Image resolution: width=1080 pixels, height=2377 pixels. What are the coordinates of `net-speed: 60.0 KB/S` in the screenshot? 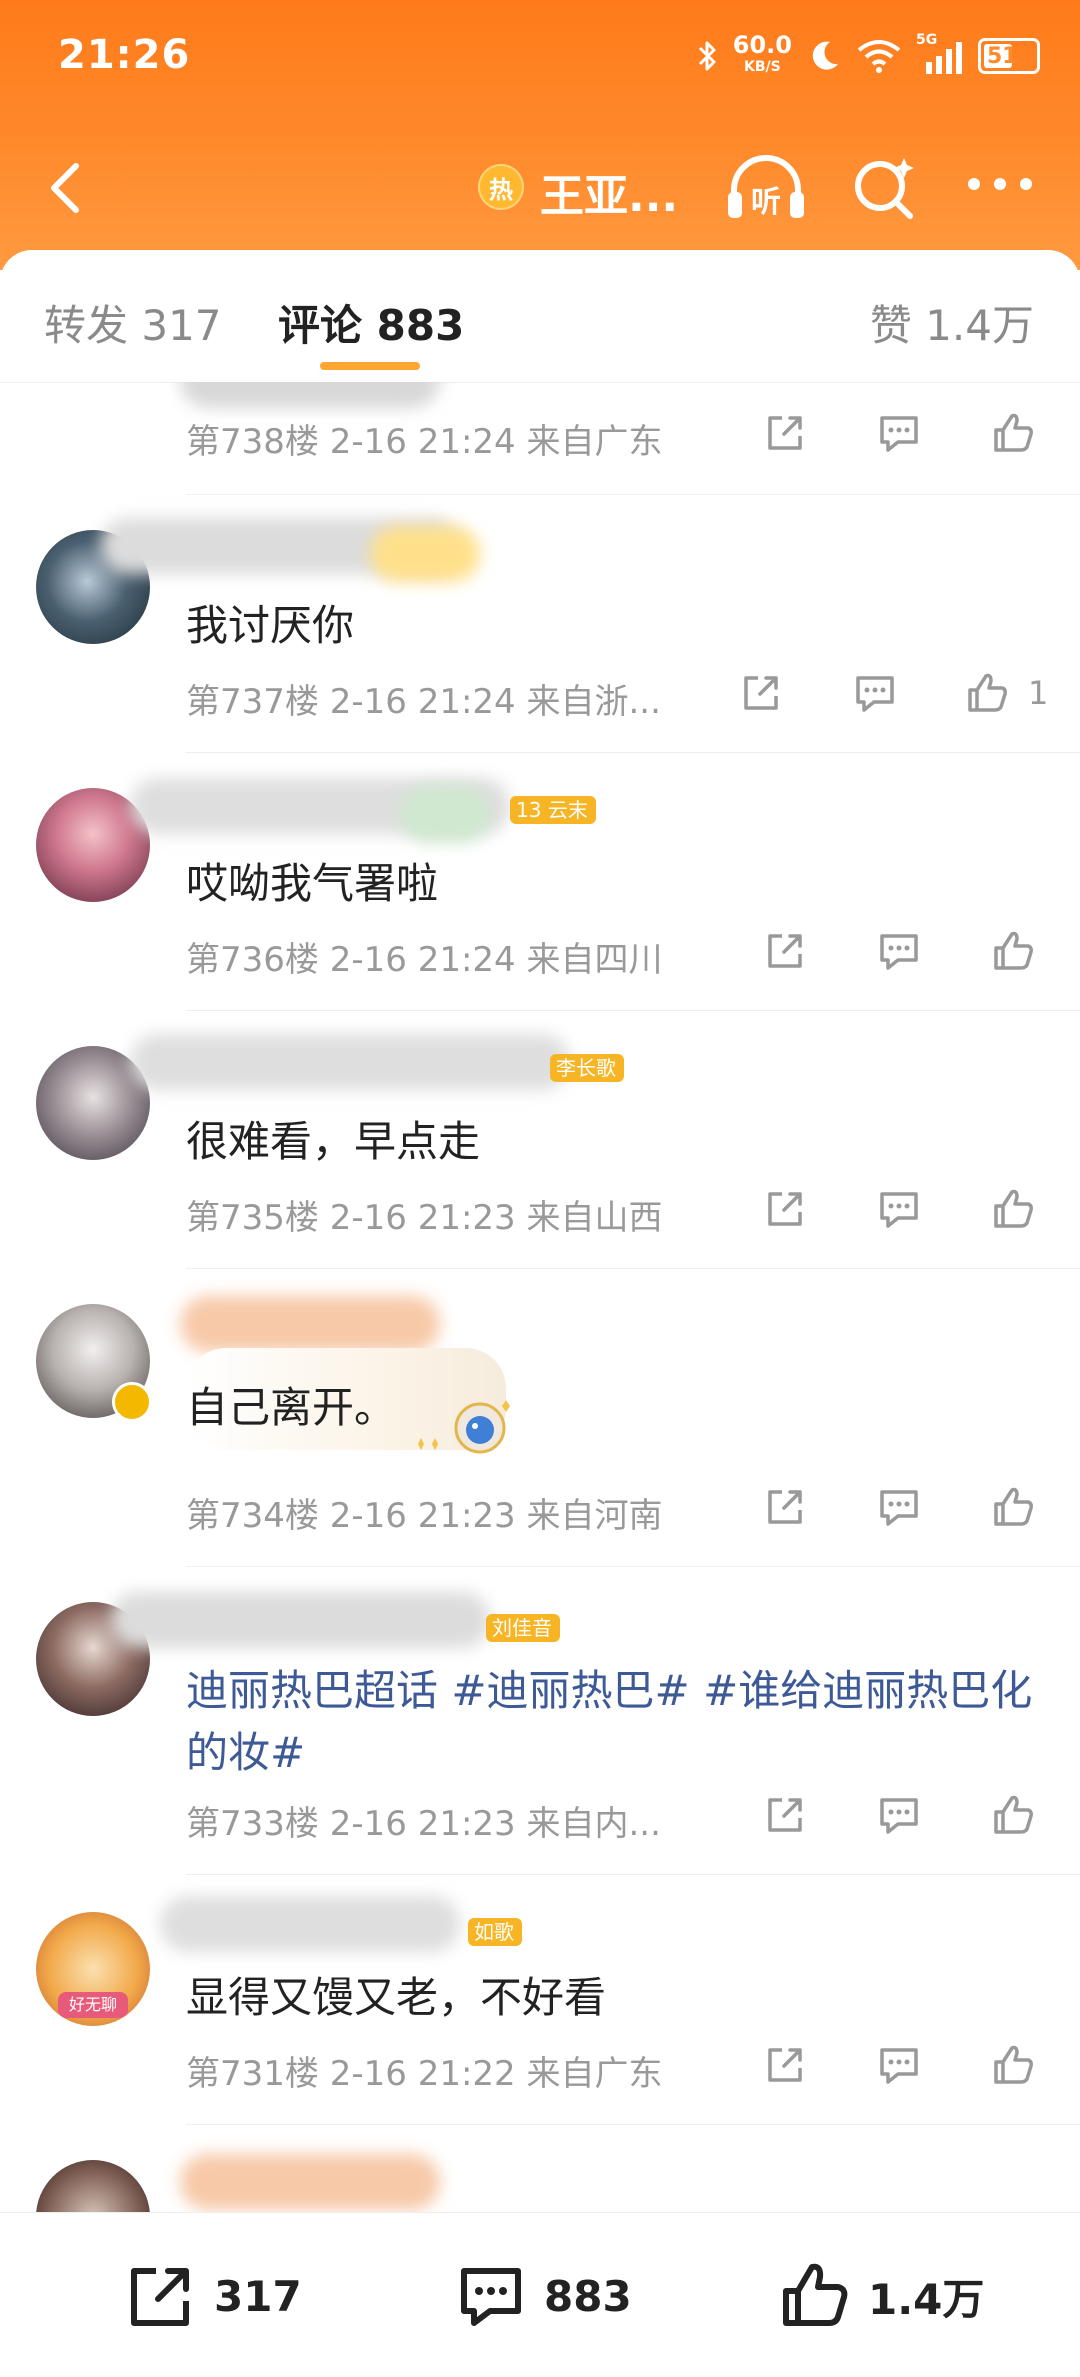 It's located at (762, 53).